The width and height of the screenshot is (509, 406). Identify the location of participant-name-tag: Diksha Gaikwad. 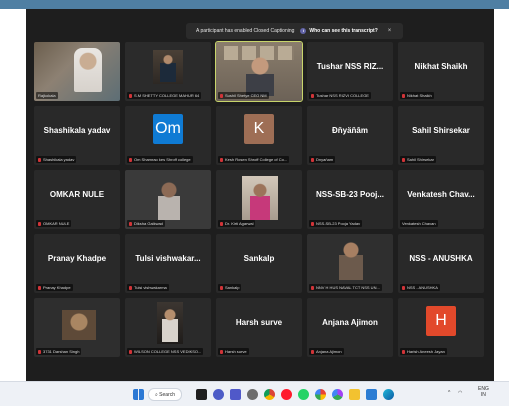
(146, 223).